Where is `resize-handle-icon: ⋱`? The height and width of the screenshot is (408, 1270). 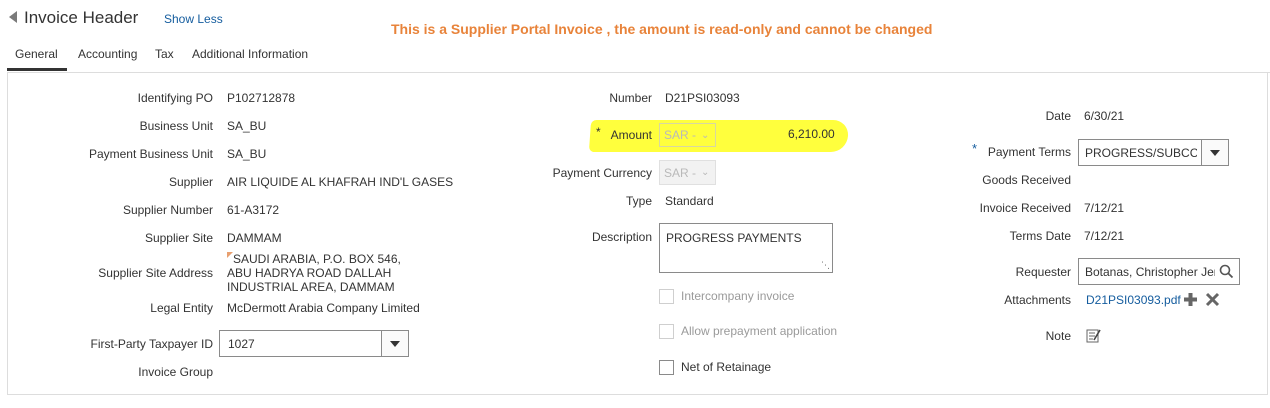 resize-handle-icon: ⋱ is located at coordinates (825, 265).